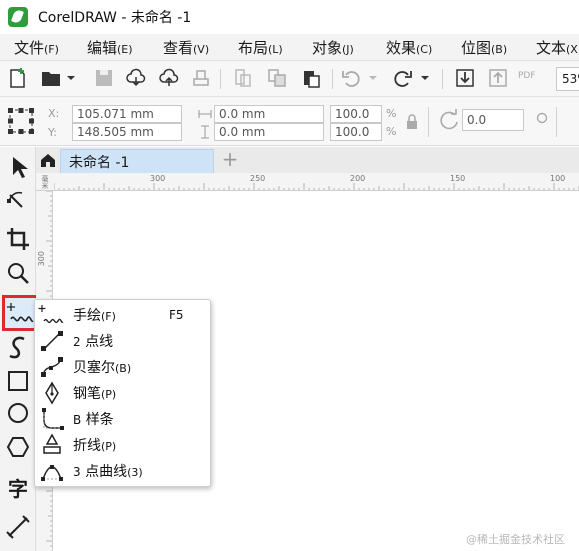 This screenshot has width=579, height=551. What do you see at coordinates (169, 78) in the screenshot?
I see `cloud-upload-icon` at bounding box center [169, 78].